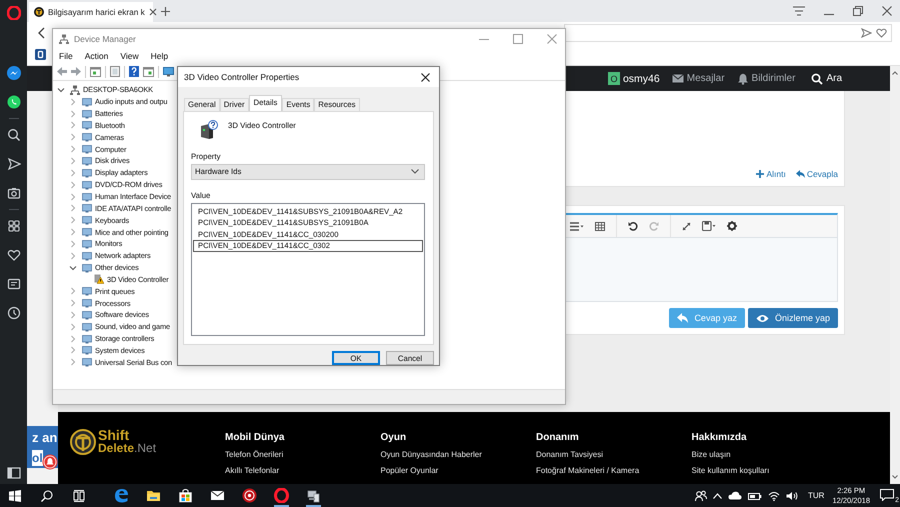  I want to click on reply-arrow-icon, so click(800, 174).